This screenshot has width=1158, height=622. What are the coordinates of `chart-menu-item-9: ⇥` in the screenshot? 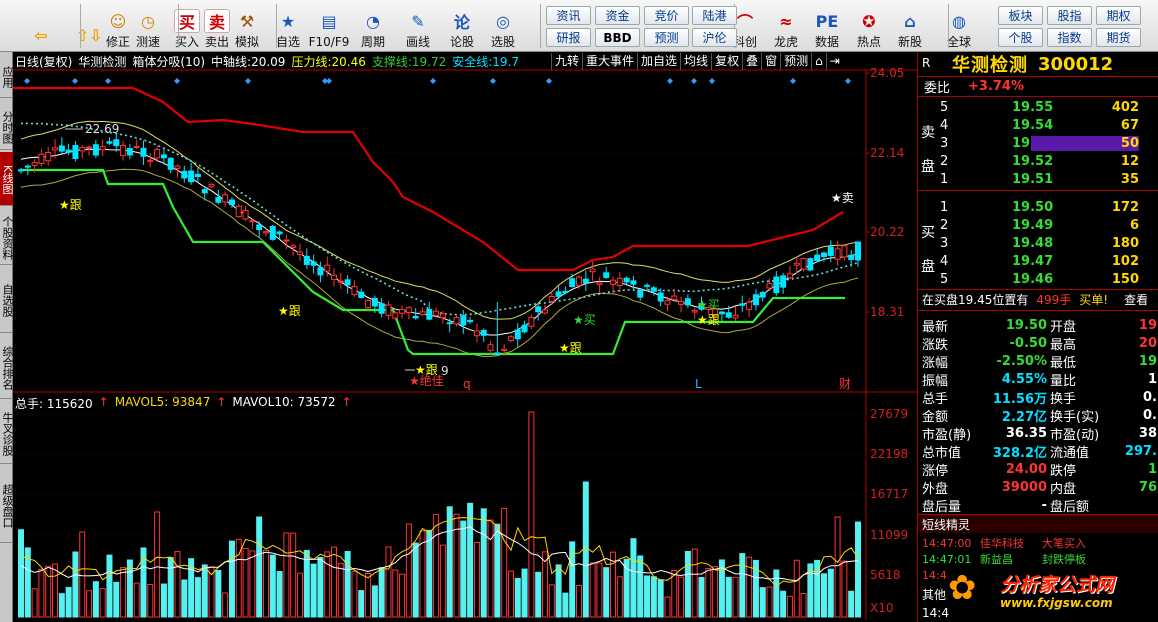 It's located at (834, 61).